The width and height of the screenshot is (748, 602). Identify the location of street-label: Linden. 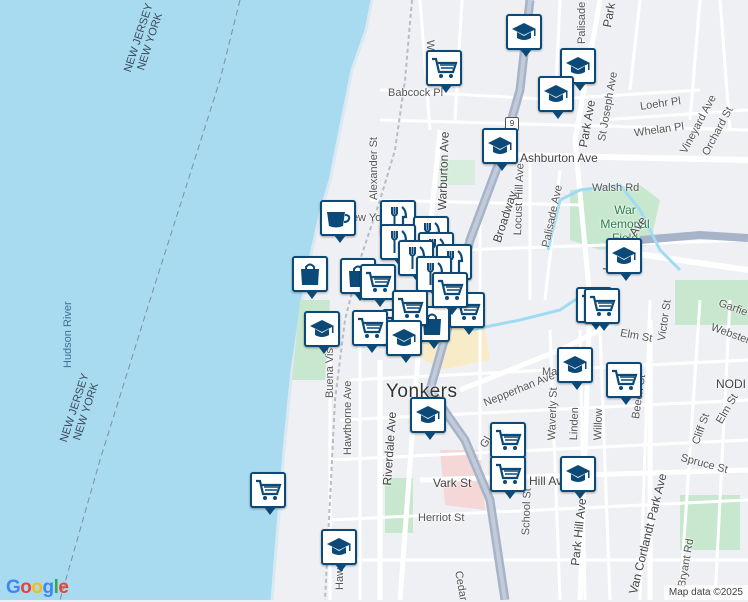
(575, 423).